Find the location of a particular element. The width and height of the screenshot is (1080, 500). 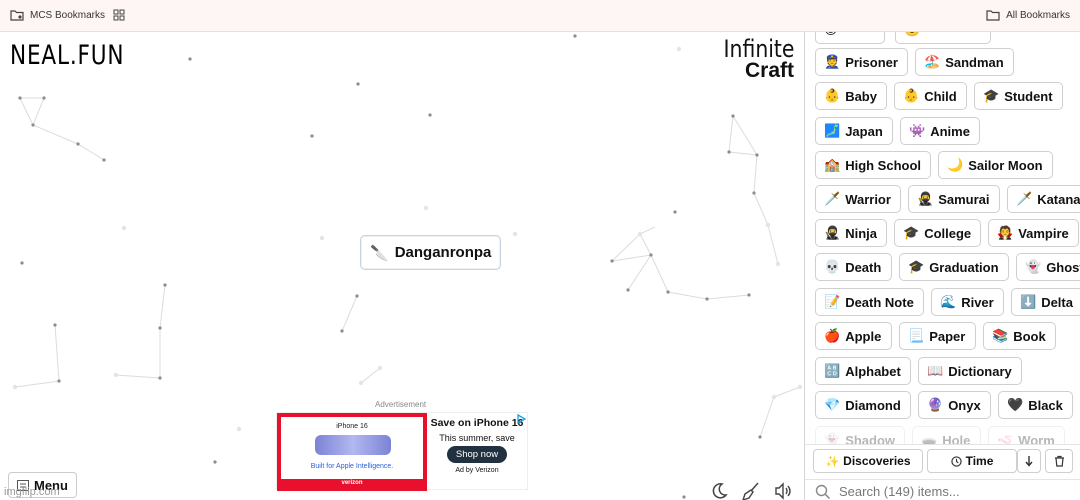

moon-icon is located at coordinates (720, 491).